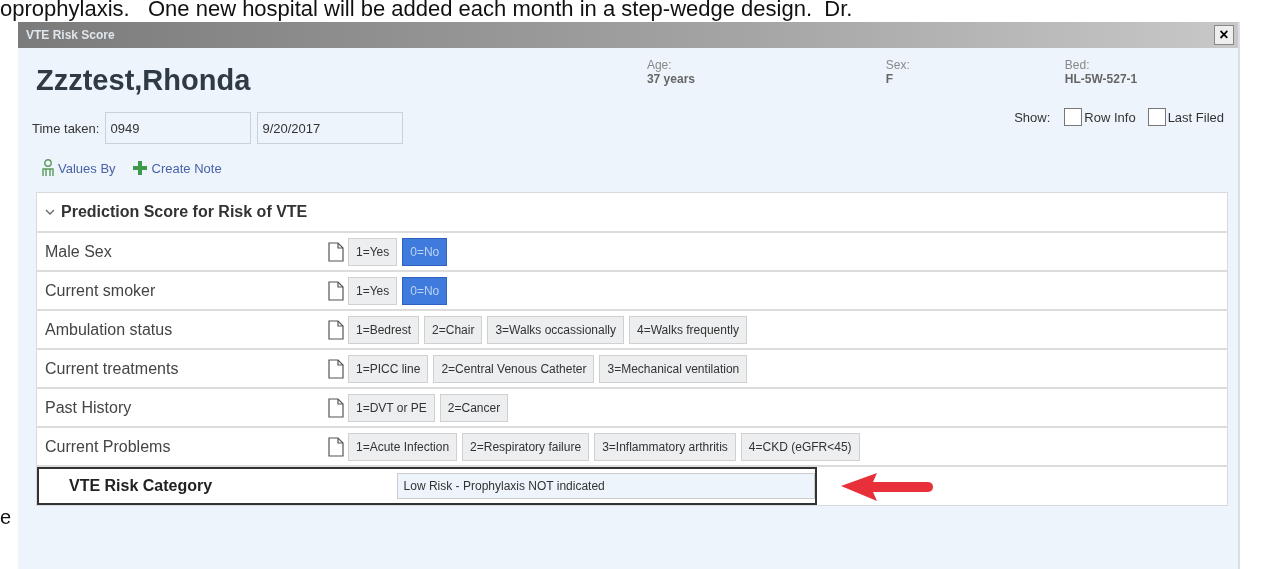  What do you see at coordinates (1185, 117) in the screenshot?
I see `option-checkbox: Last Filed` at bounding box center [1185, 117].